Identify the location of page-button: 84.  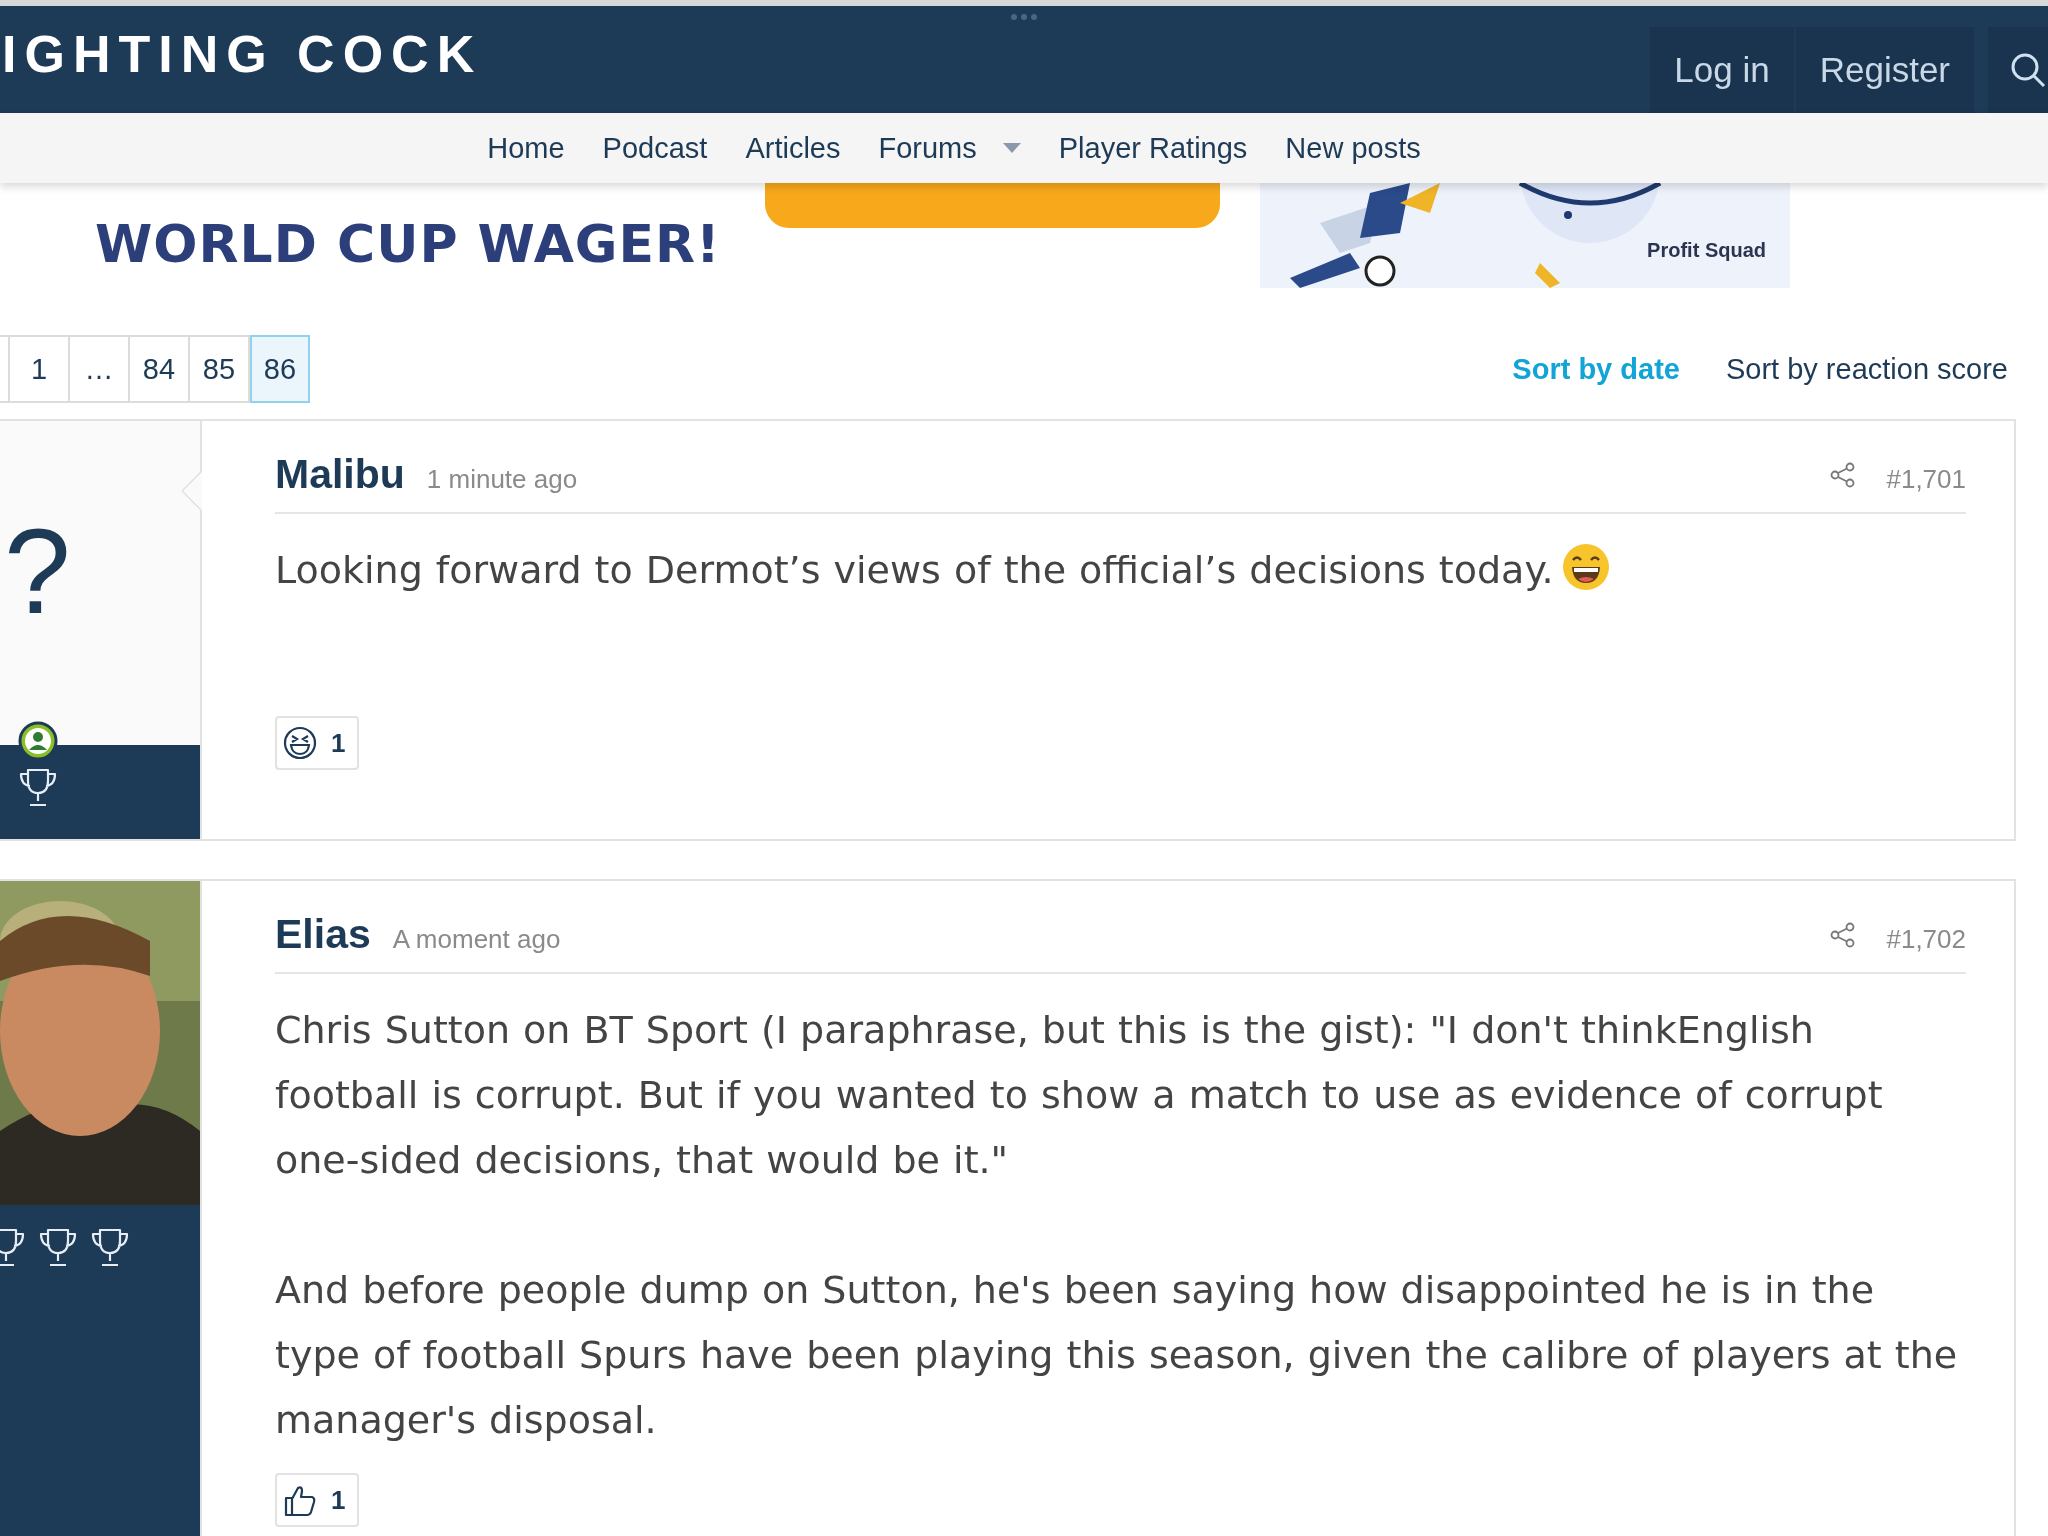
(160, 369).